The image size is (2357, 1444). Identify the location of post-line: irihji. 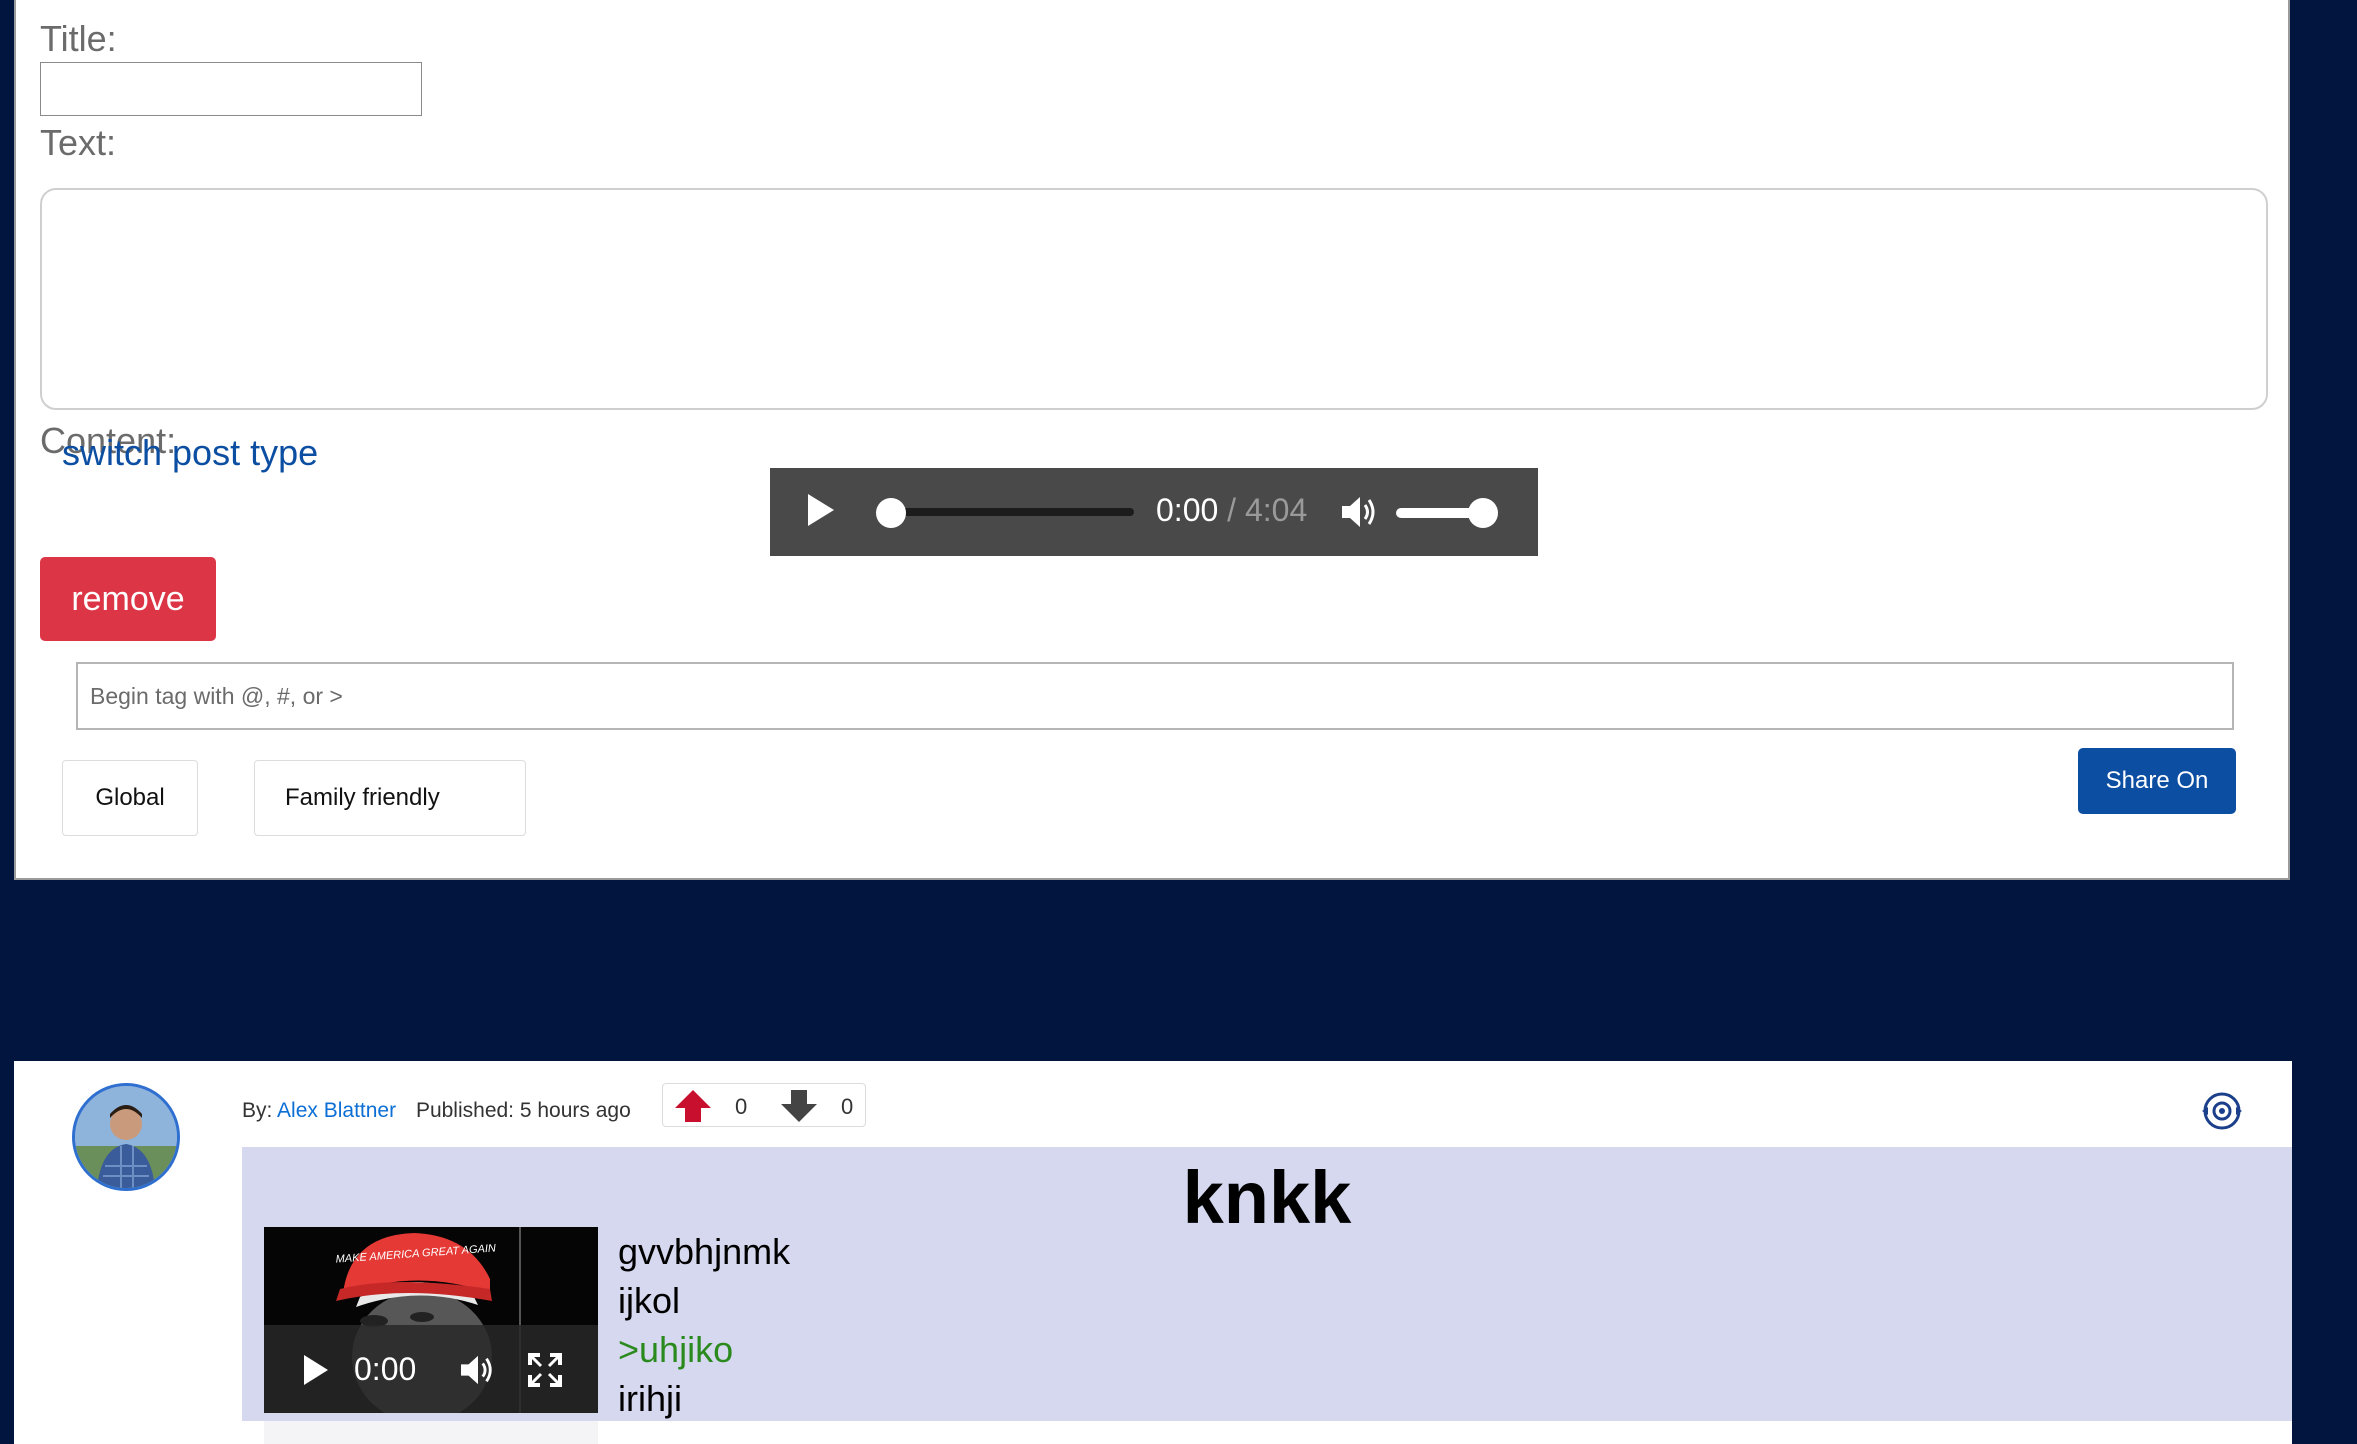
(650, 1398).